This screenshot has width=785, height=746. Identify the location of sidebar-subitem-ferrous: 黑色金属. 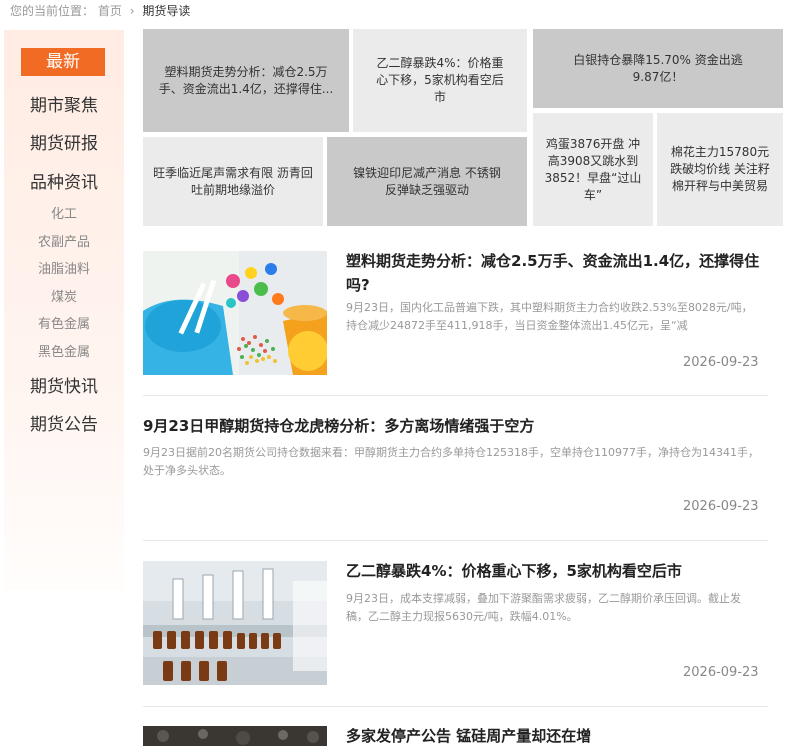
(64, 350).